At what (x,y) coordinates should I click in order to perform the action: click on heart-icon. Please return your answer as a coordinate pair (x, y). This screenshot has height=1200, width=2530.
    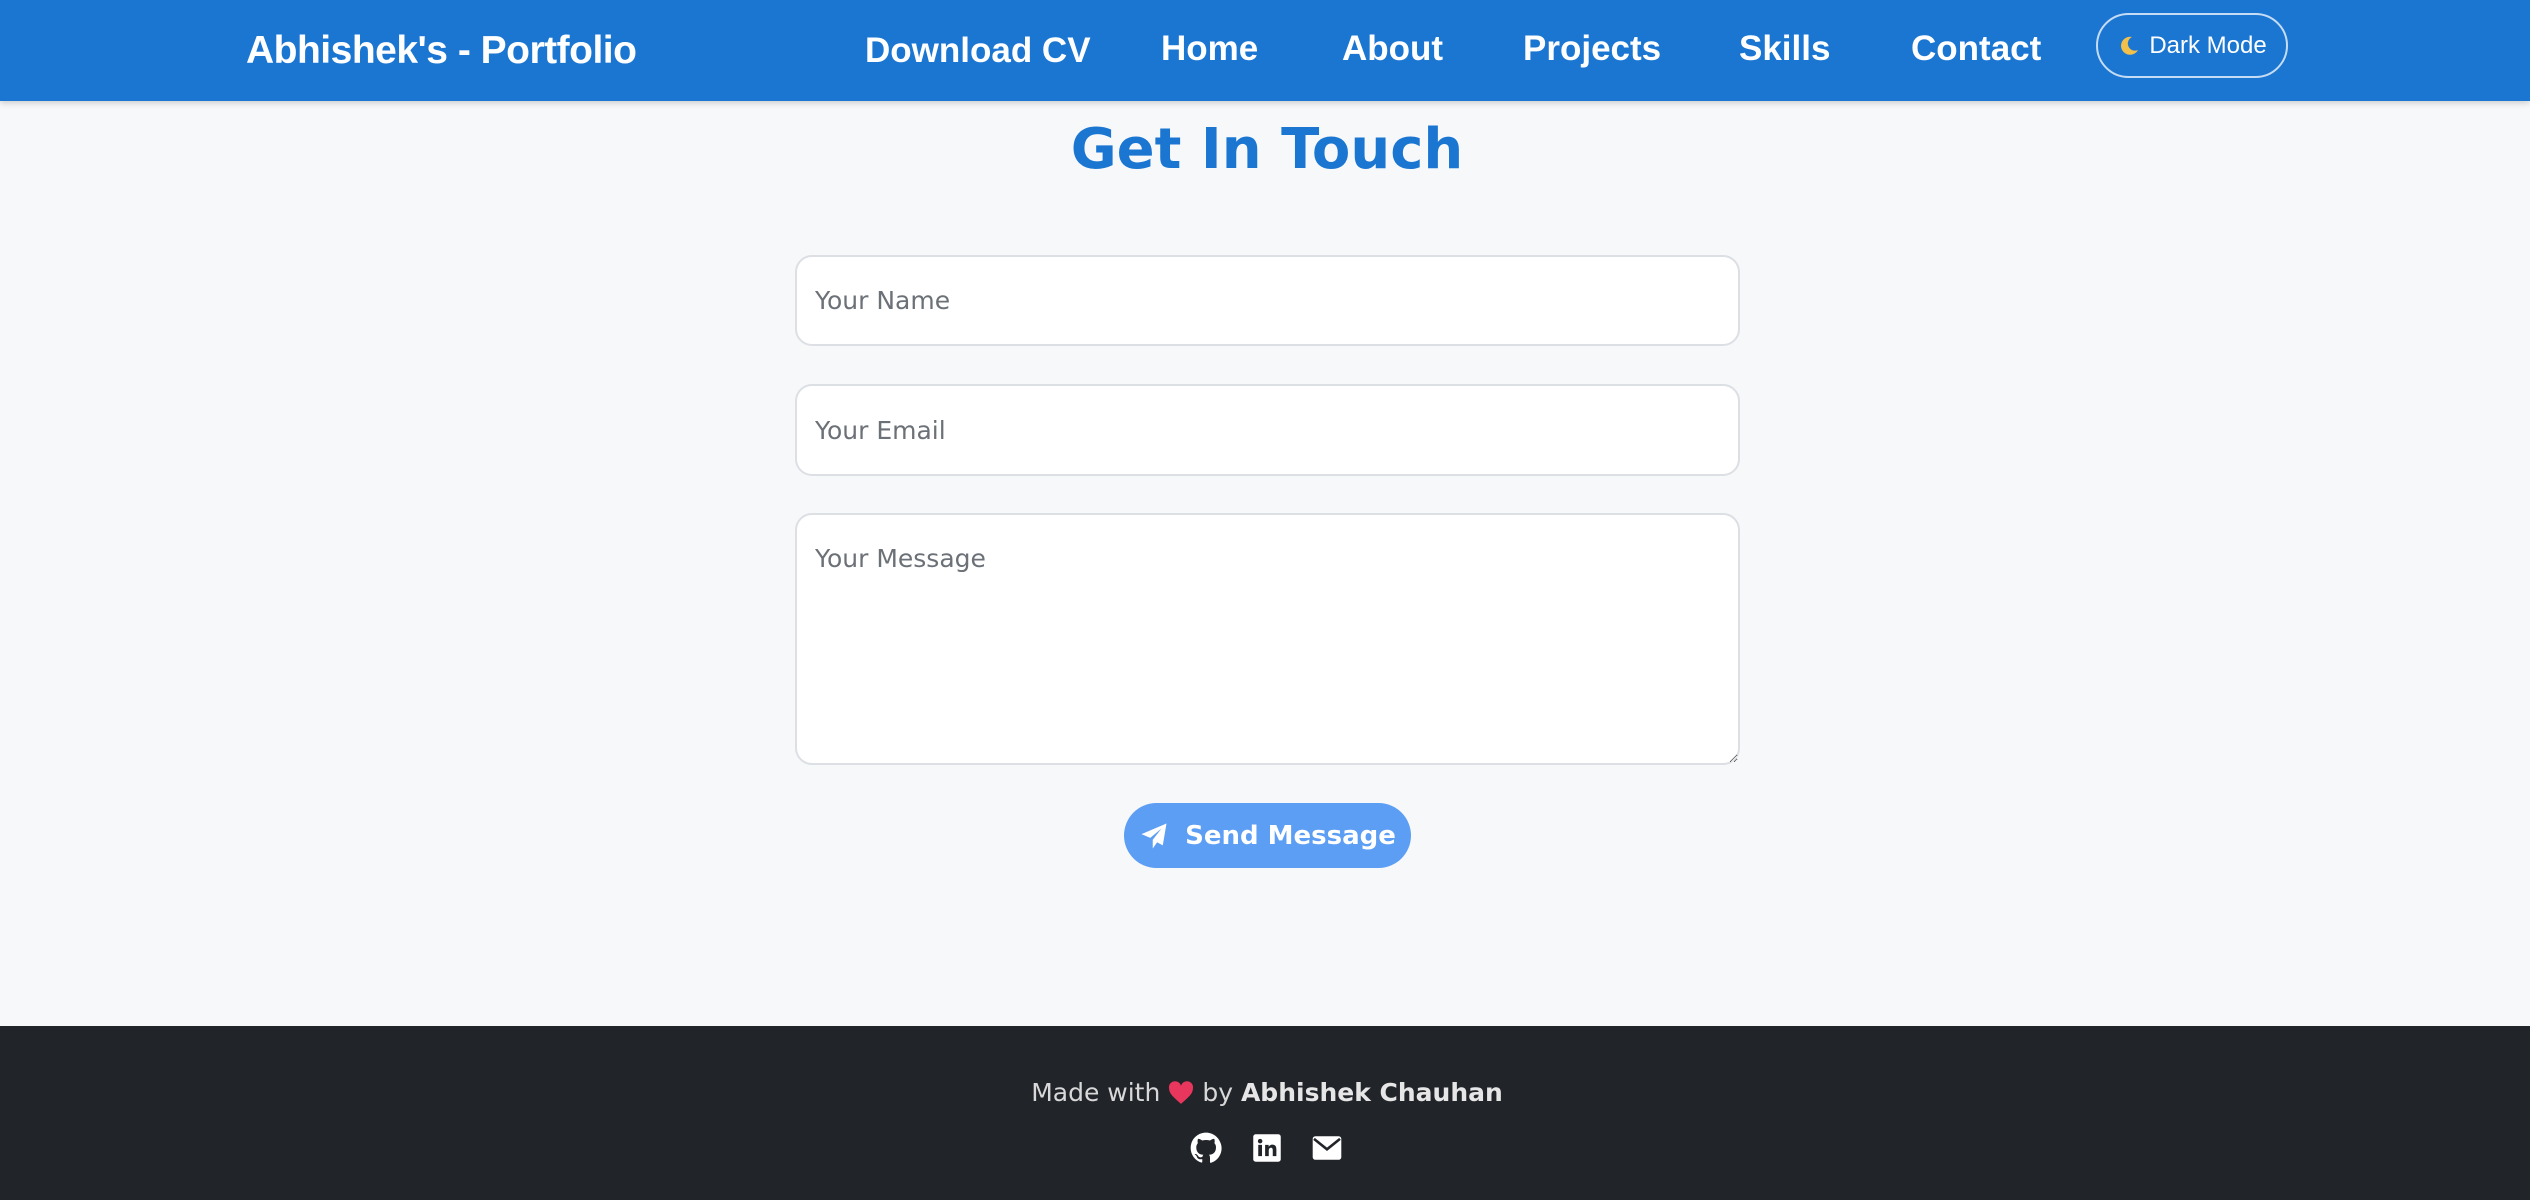
    Looking at the image, I should click on (1181, 1091).